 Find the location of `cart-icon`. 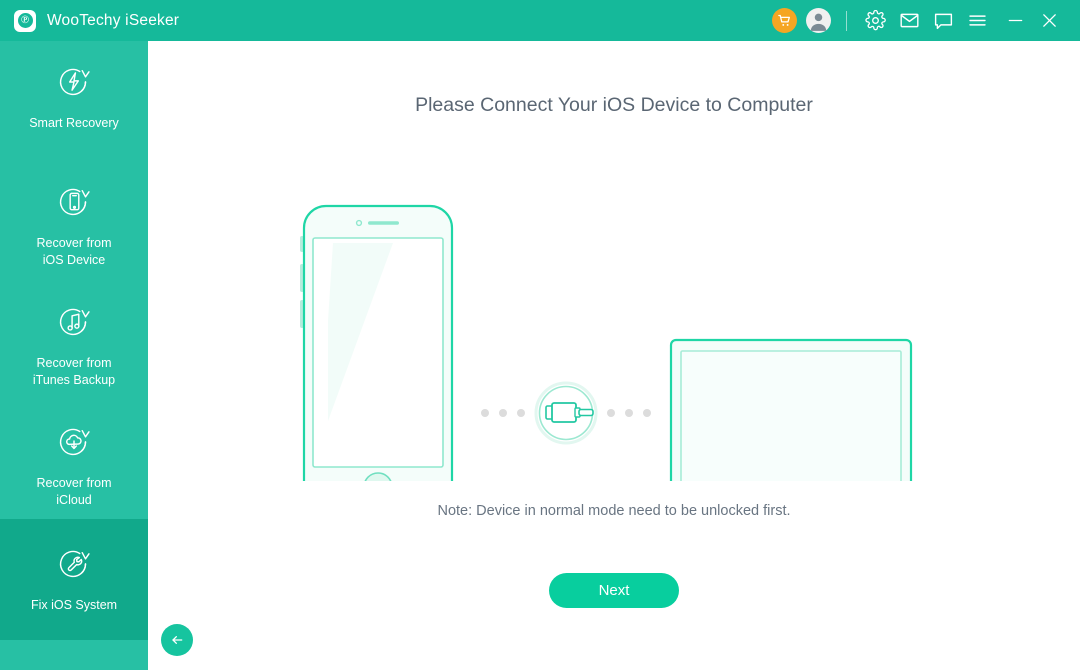

cart-icon is located at coordinates (784, 20).